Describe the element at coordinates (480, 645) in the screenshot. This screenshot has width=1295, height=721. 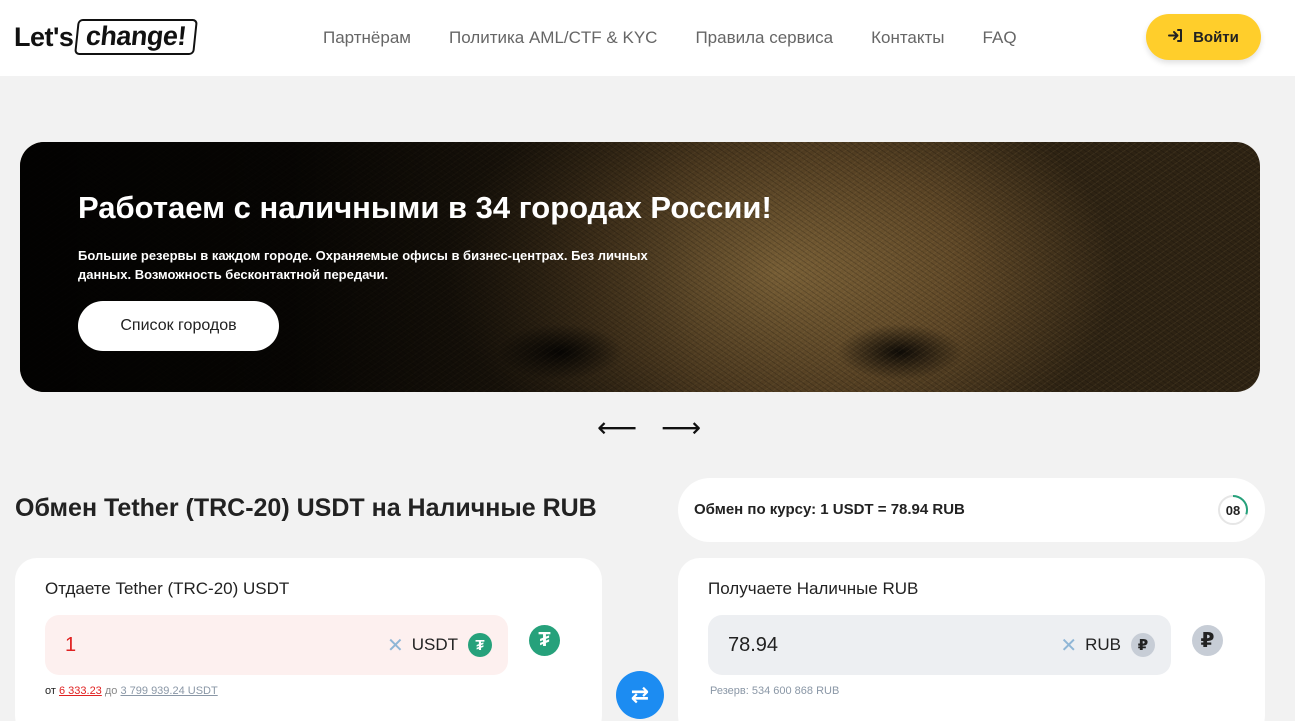
I see `tether-icon: ₮` at that location.